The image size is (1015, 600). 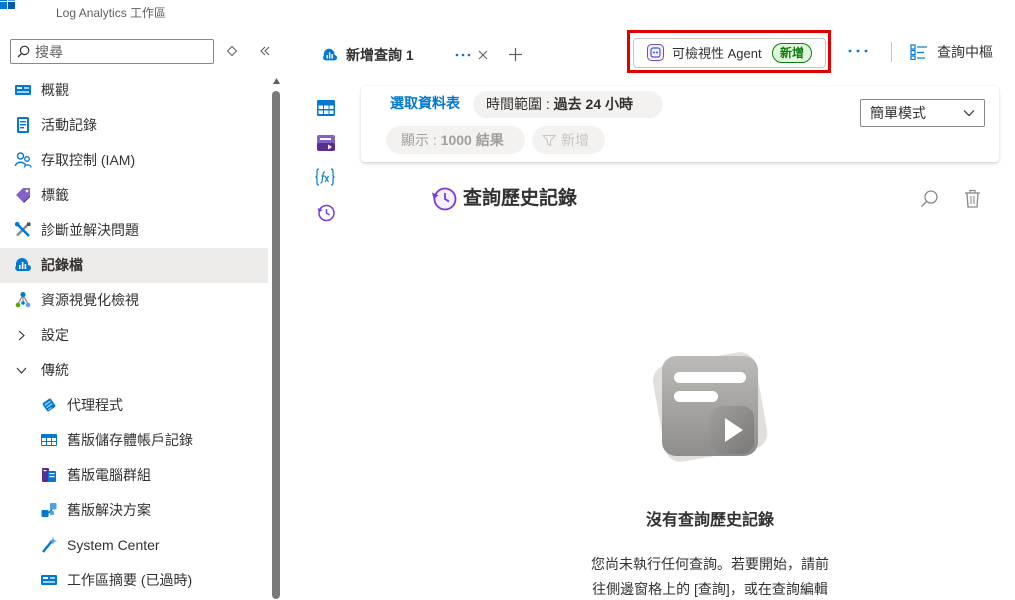 I want to click on sidebar-item-overview: 概觀, so click(x=134, y=90).